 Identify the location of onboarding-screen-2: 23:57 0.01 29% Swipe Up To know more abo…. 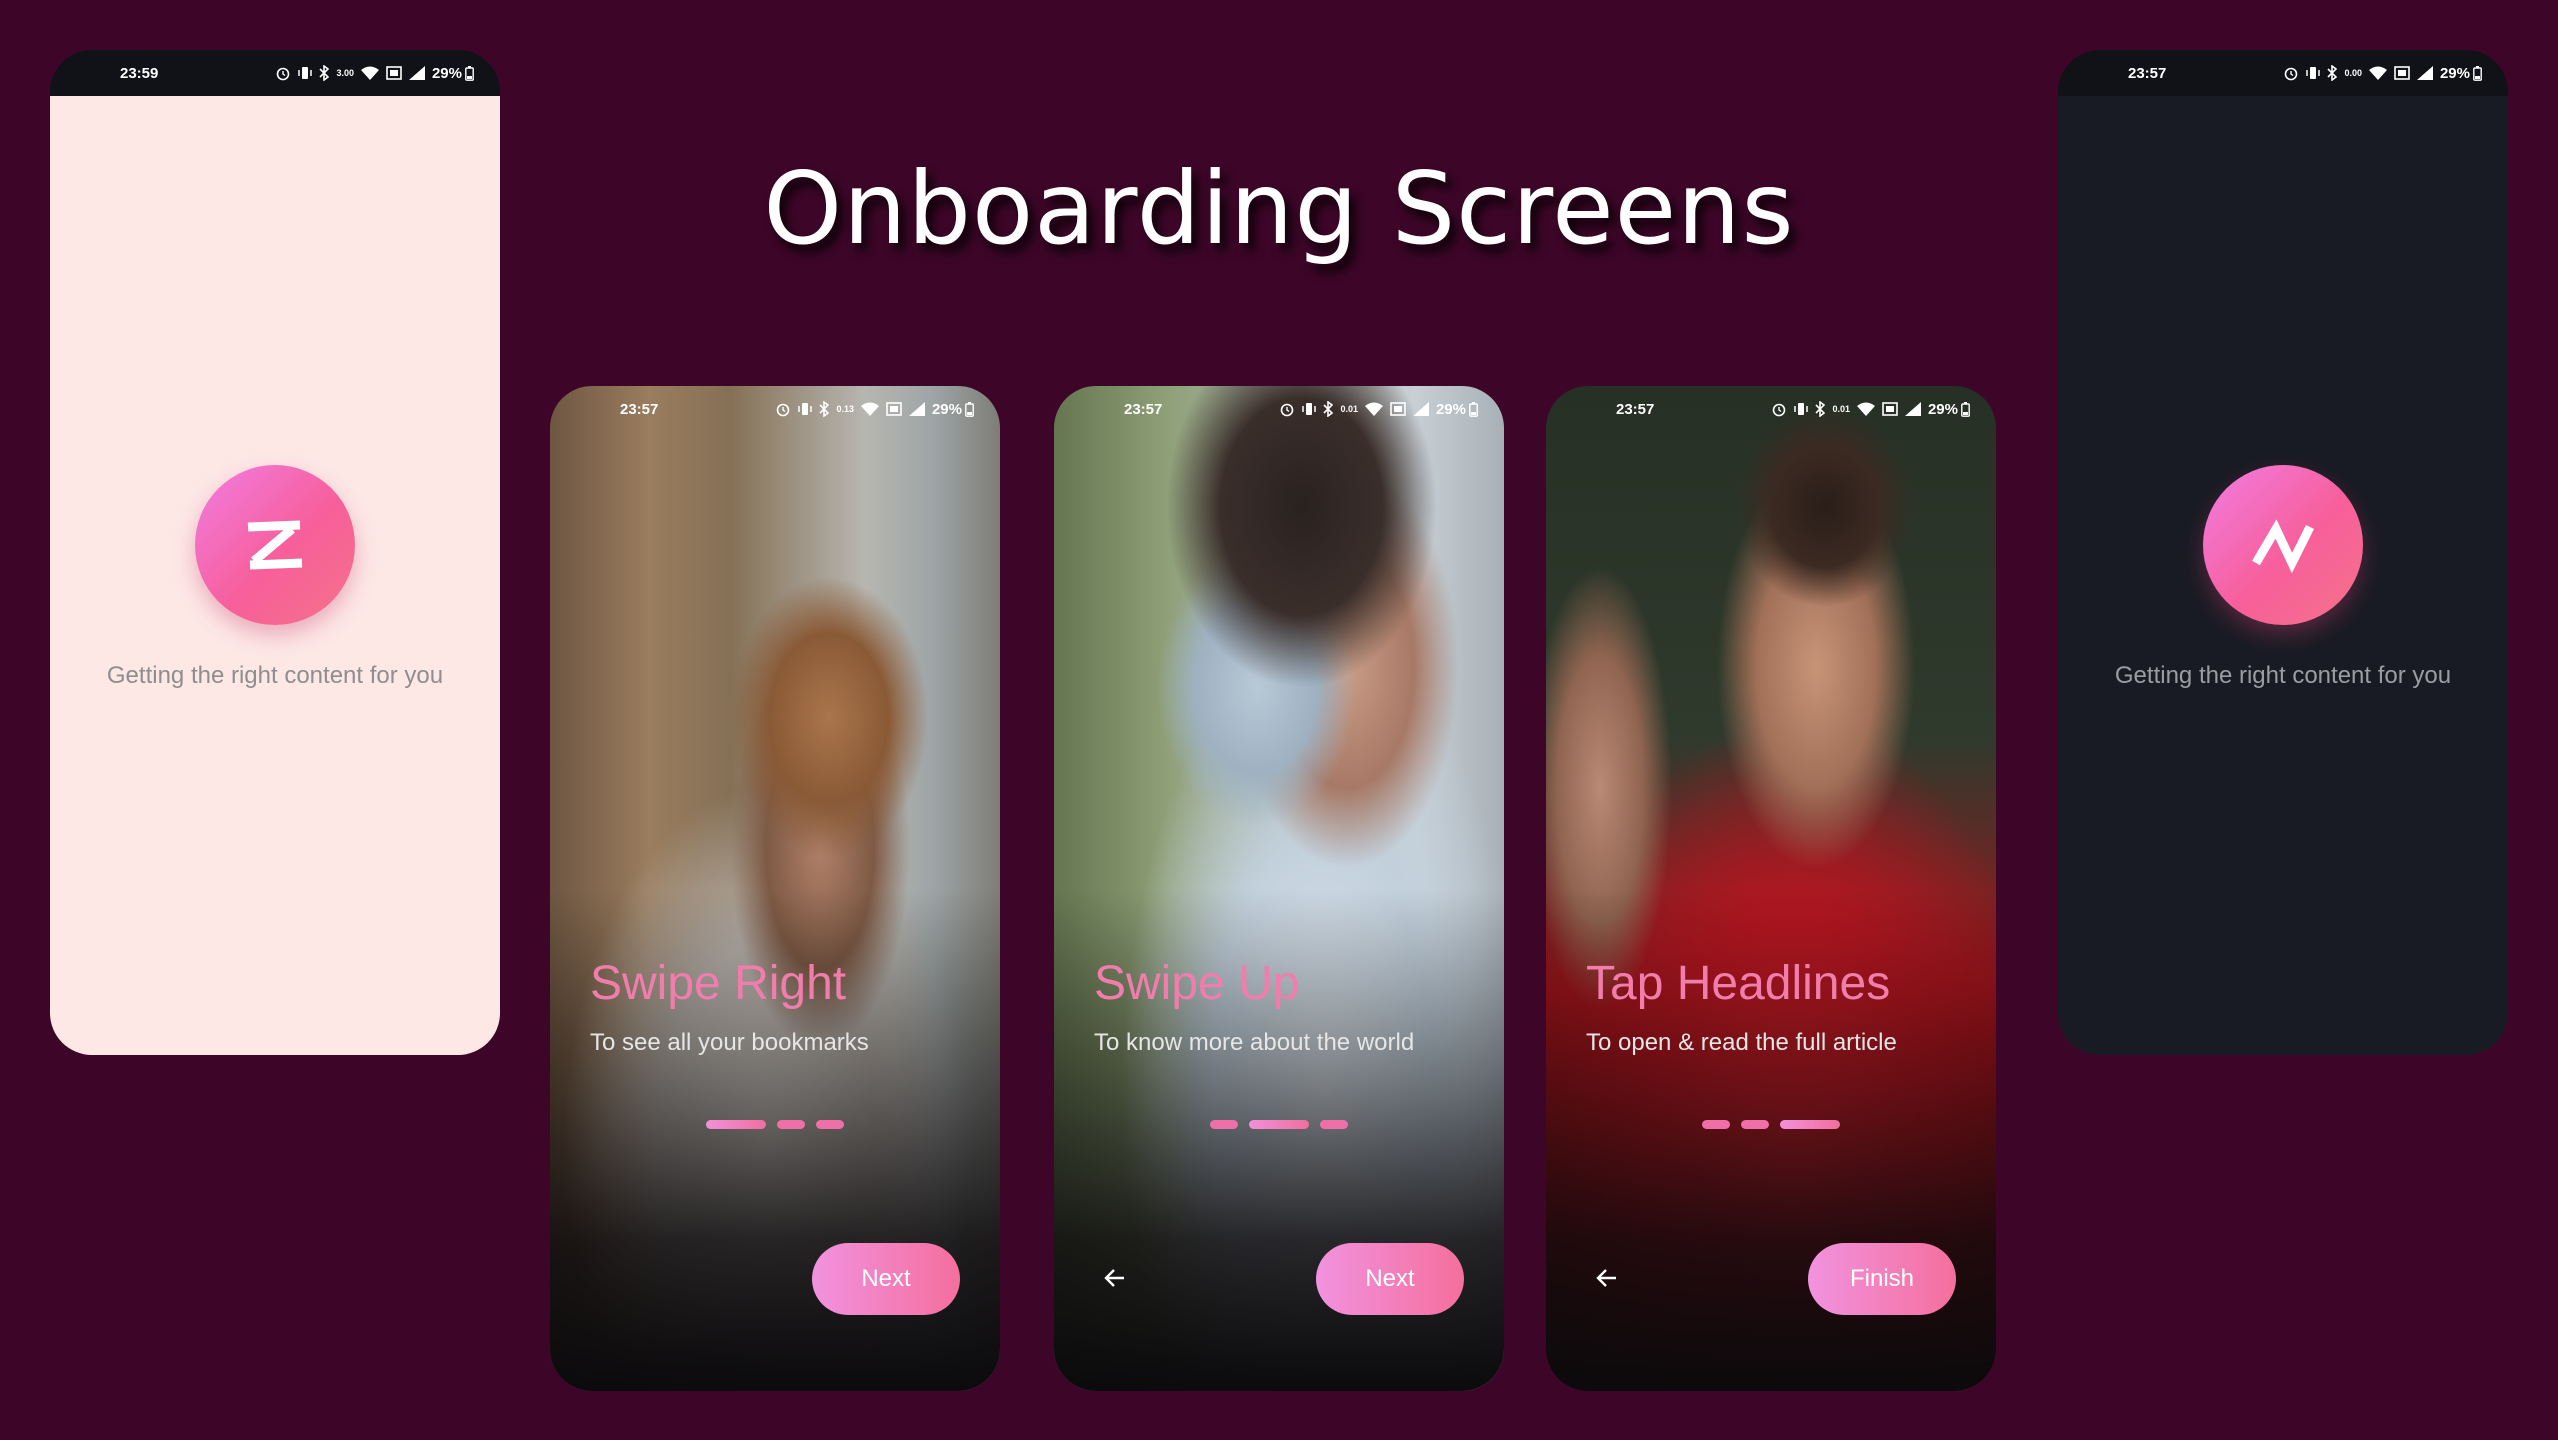
(1279, 888).